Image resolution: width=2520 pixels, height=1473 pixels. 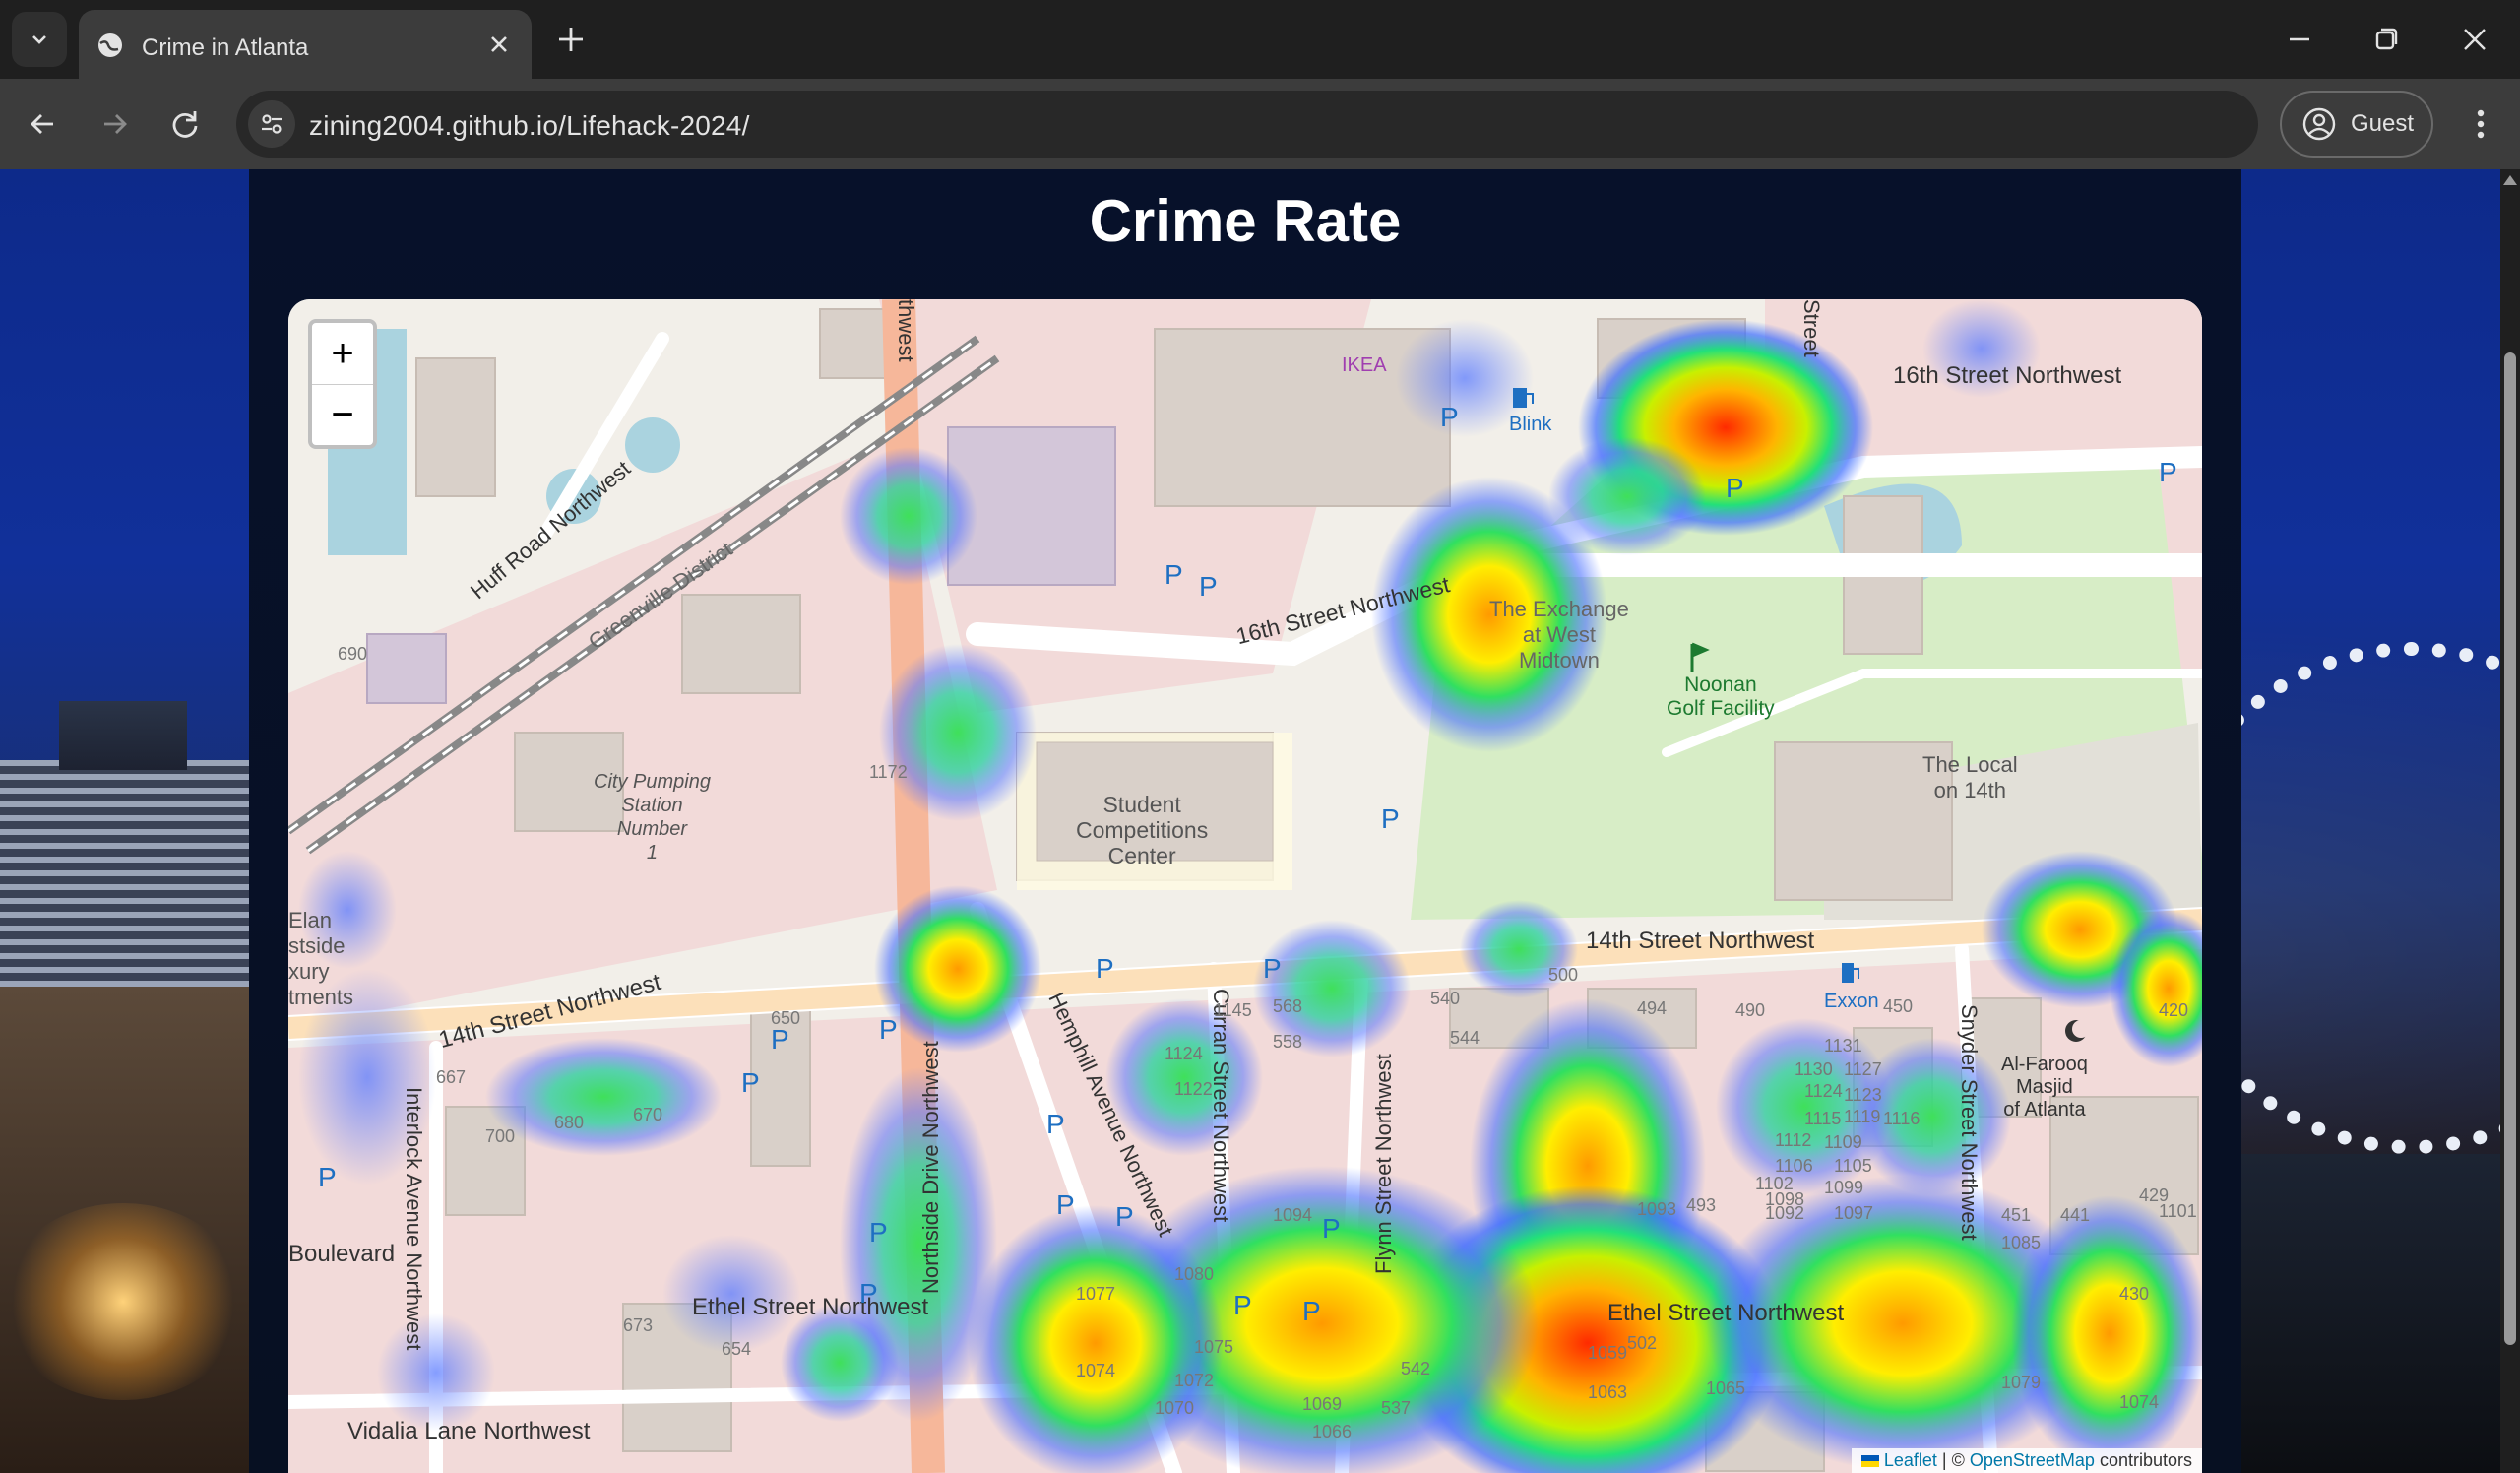 What do you see at coordinates (1530, 424) in the screenshot?
I see `place-label: Blink` at bounding box center [1530, 424].